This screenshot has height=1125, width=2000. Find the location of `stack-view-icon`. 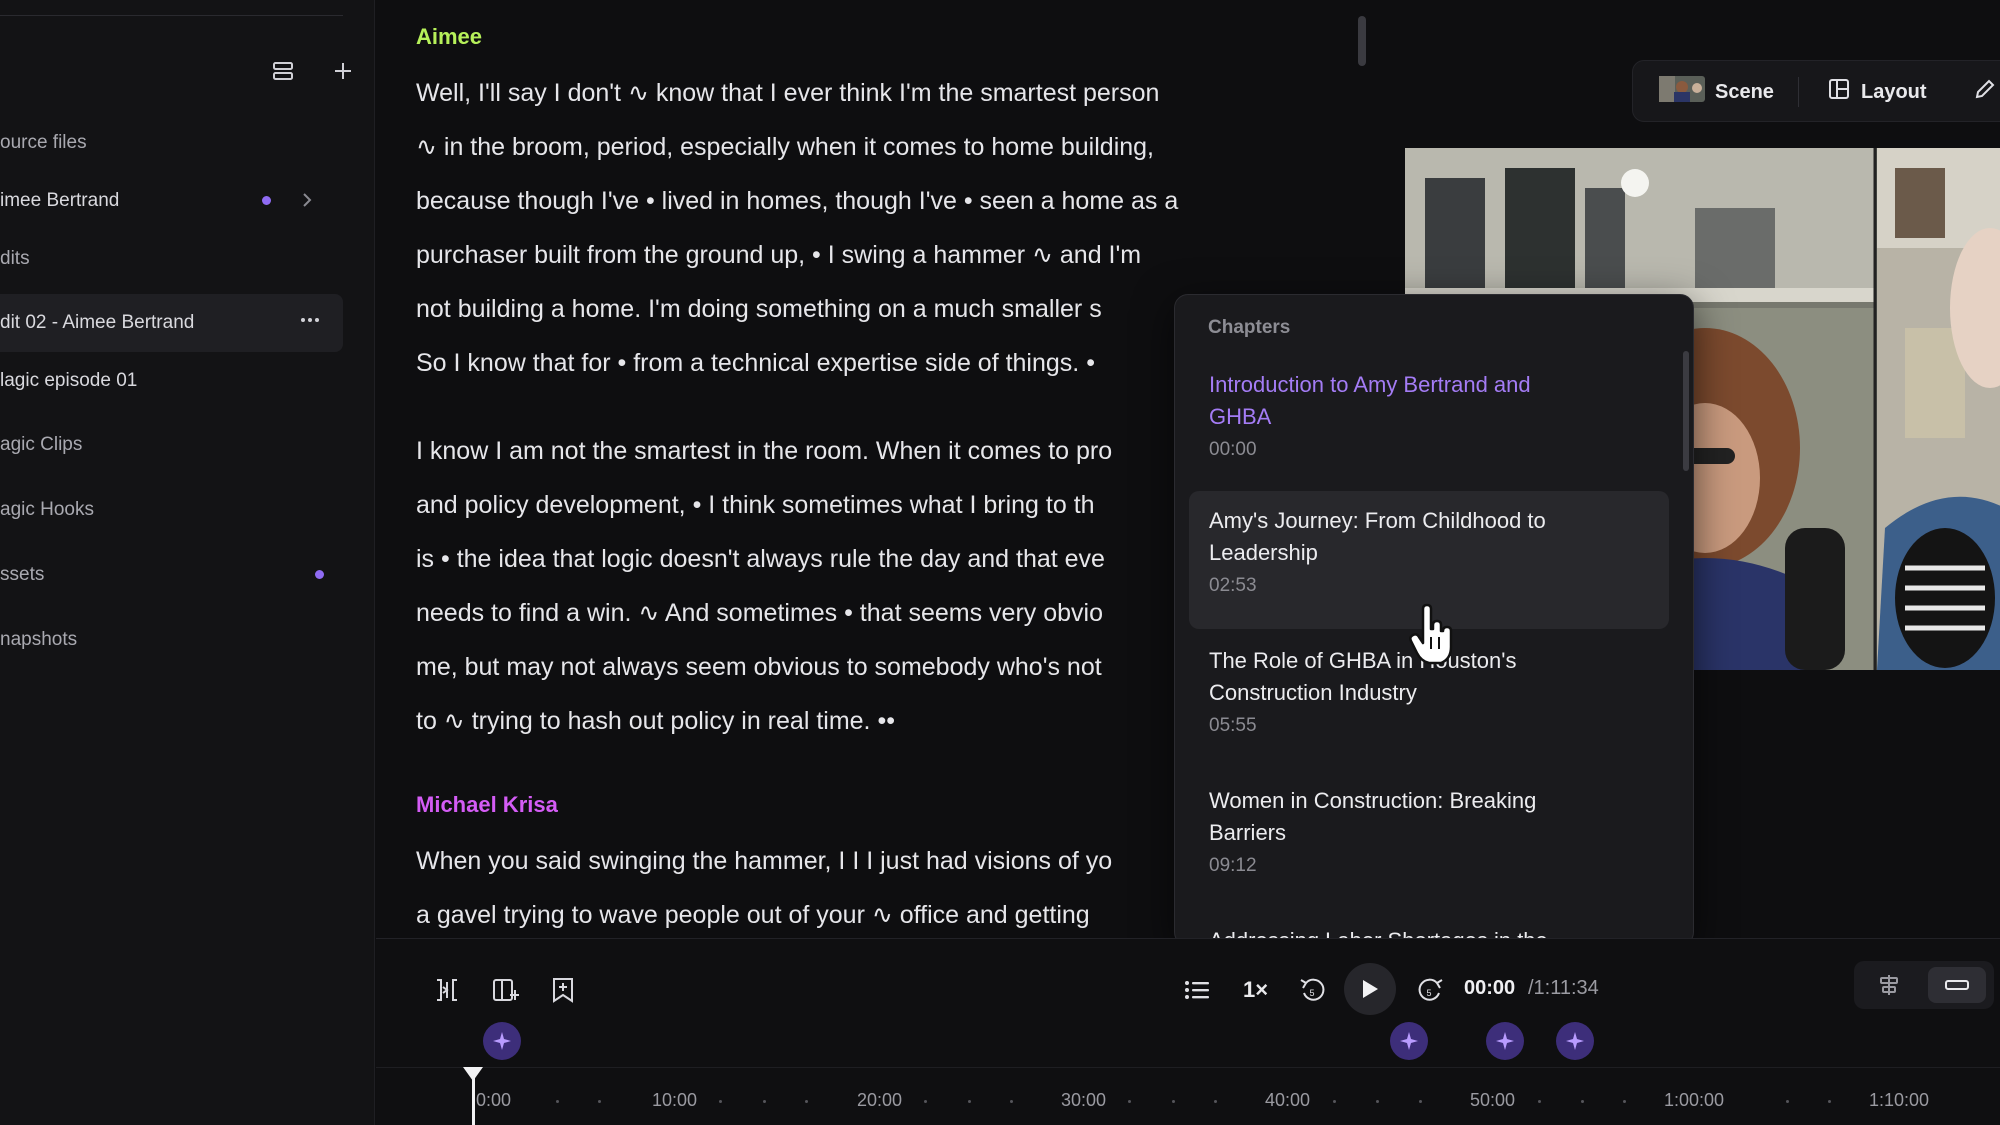

stack-view-icon is located at coordinates (283, 71).